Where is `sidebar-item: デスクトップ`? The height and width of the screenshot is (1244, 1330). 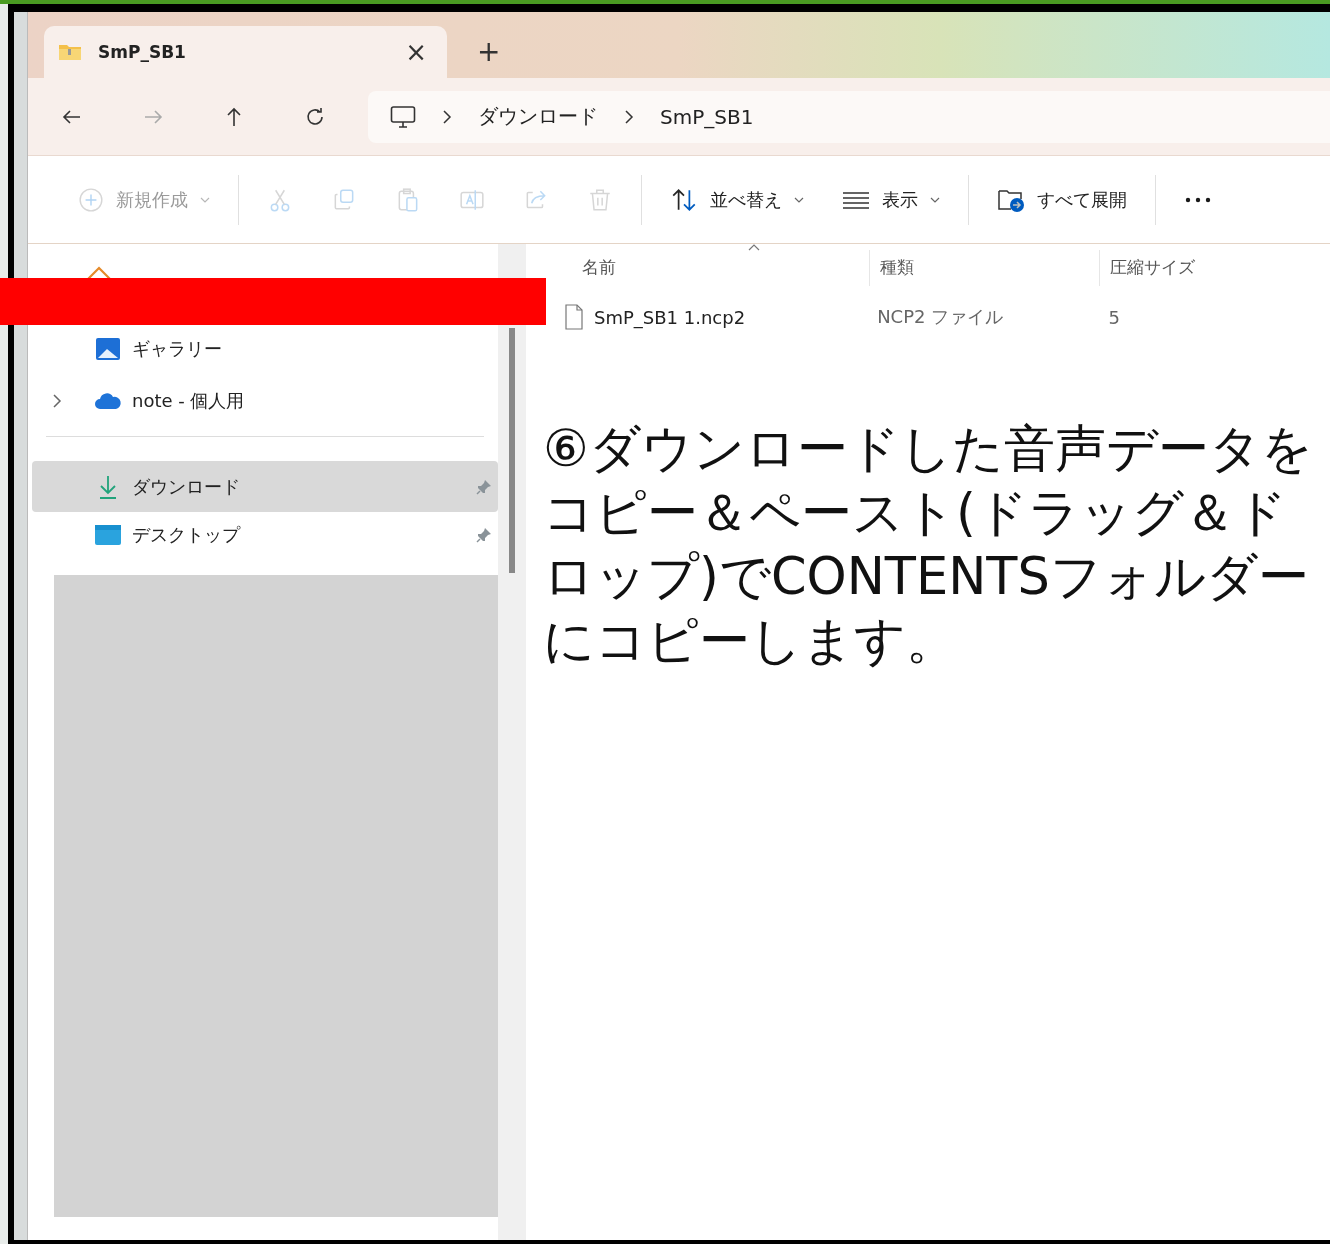 sidebar-item: デスクトップ is located at coordinates (265, 535).